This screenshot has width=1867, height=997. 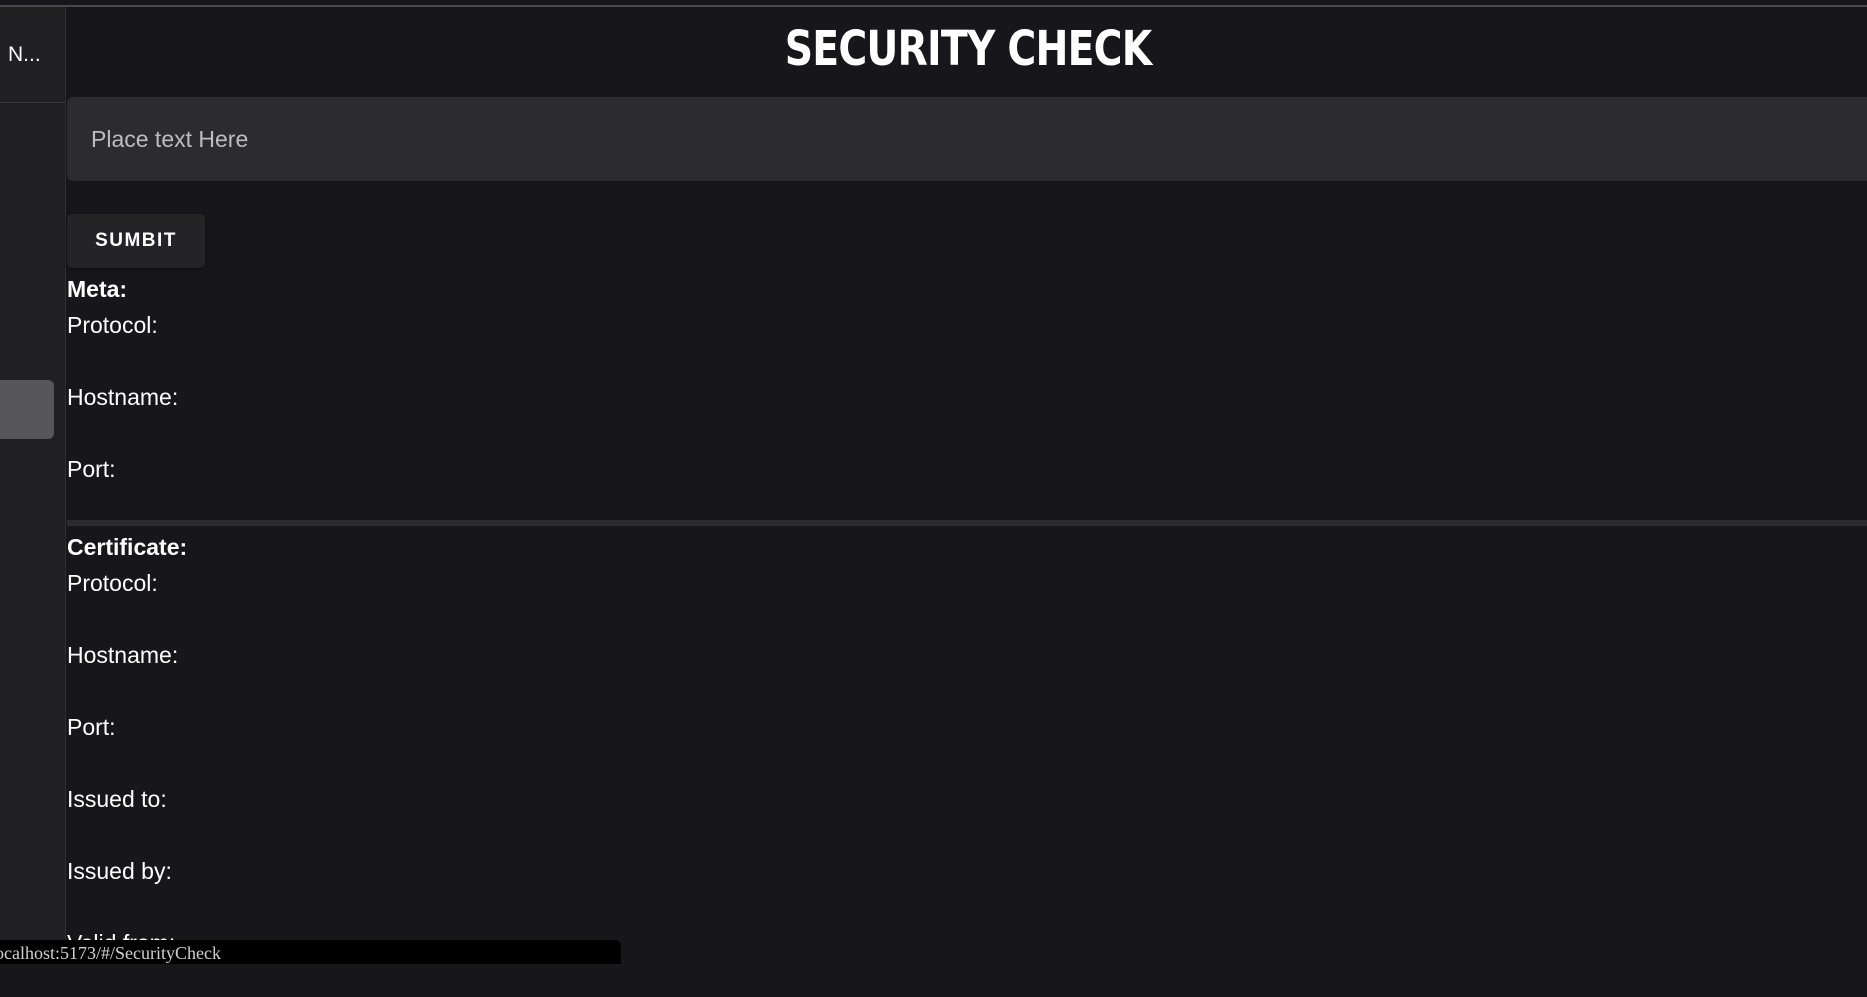 What do you see at coordinates (967, 139) in the screenshot?
I see `url-input` at bounding box center [967, 139].